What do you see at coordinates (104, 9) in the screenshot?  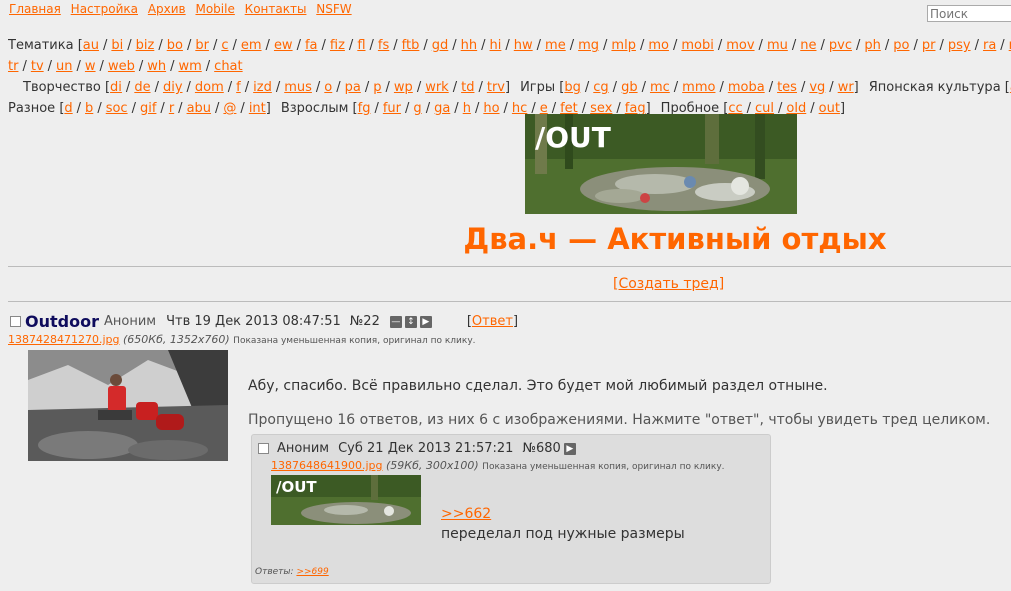 I see `nav-settings: Настройка` at bounding box center [104, 9].